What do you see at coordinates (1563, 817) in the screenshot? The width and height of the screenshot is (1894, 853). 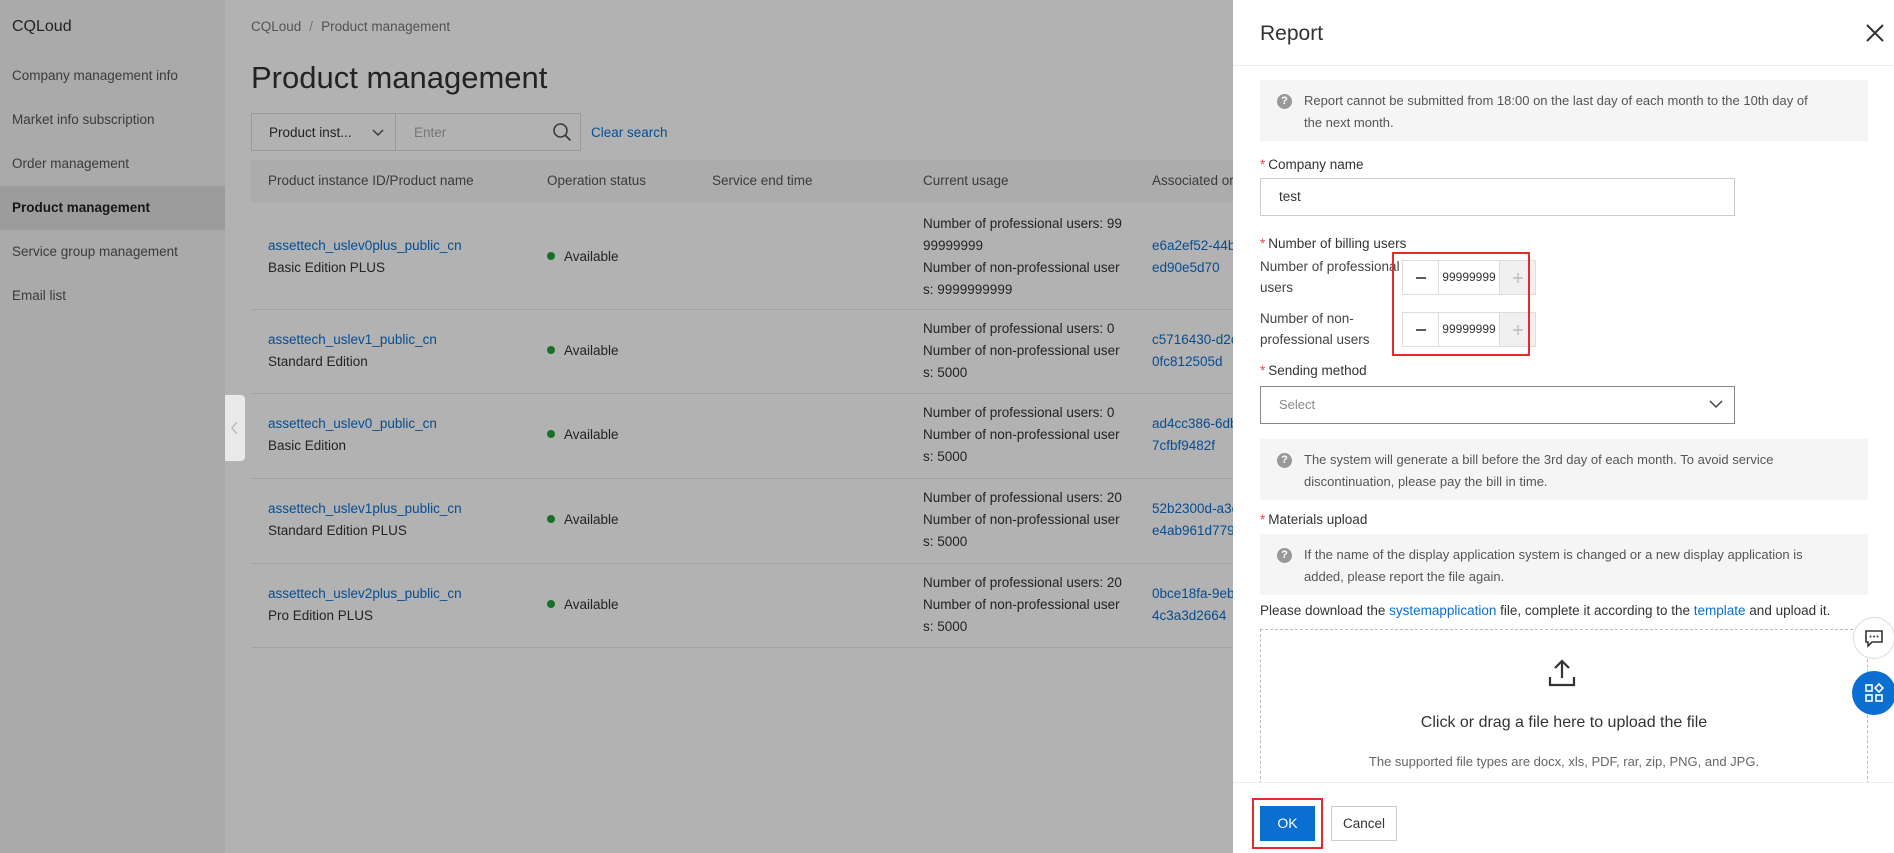 I see `drawer-footer: OK Cancel` at bounding box center [1563, 817].